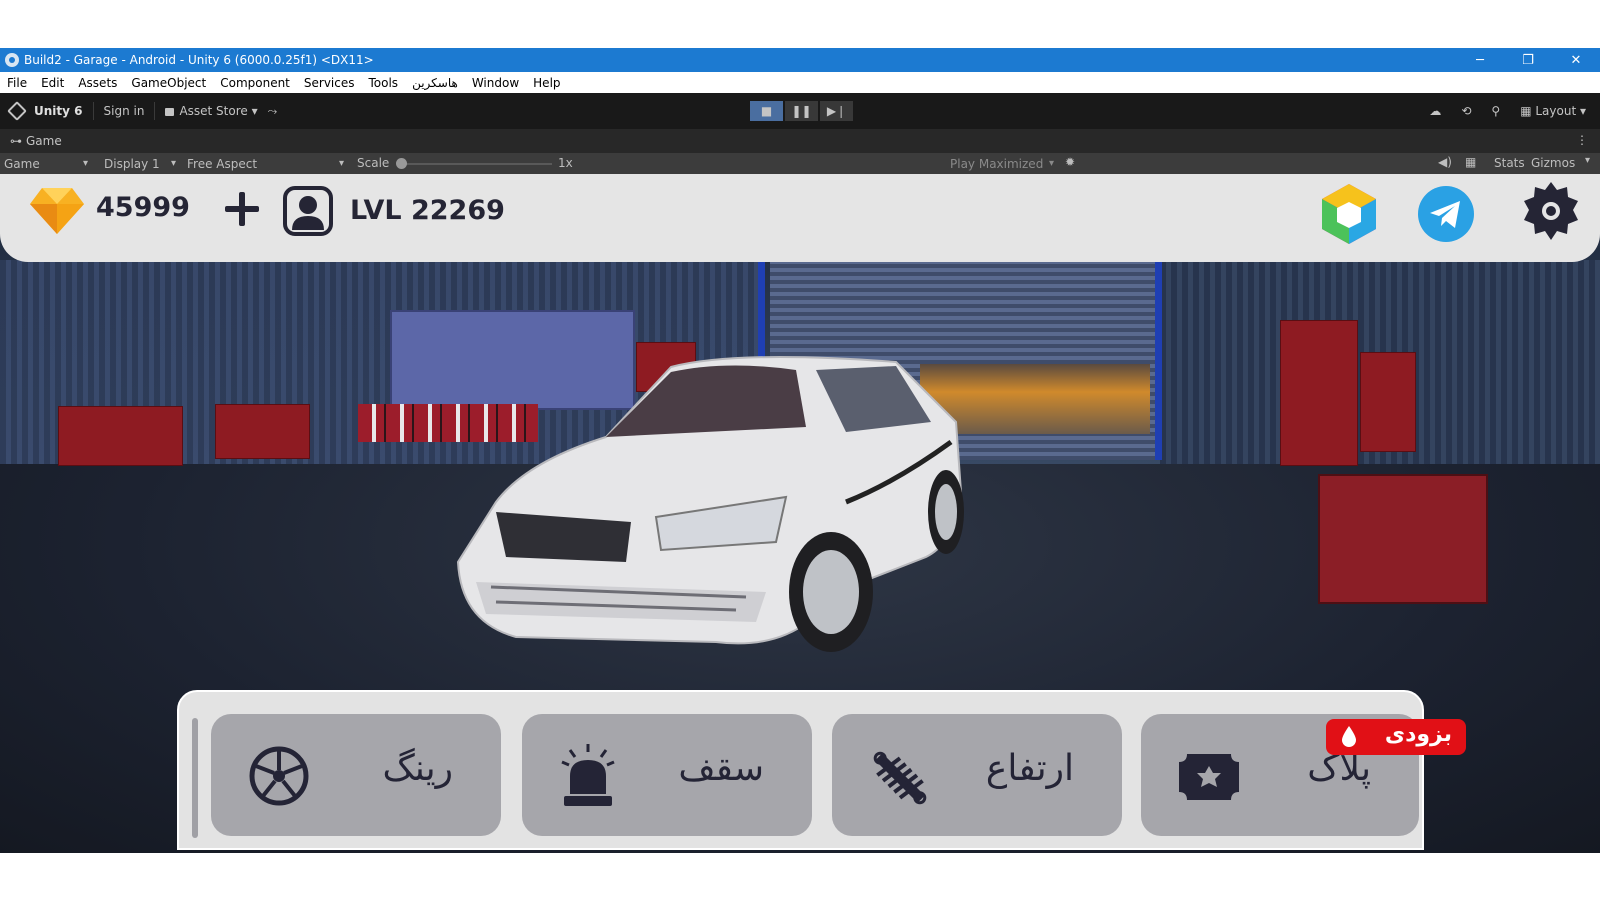 The width and height of the screenshot is (1600, 900). What do you see at coordinates (1446, 214) in the screenshot?
I see `telegram-icon` at bounding box center [1446, 214].